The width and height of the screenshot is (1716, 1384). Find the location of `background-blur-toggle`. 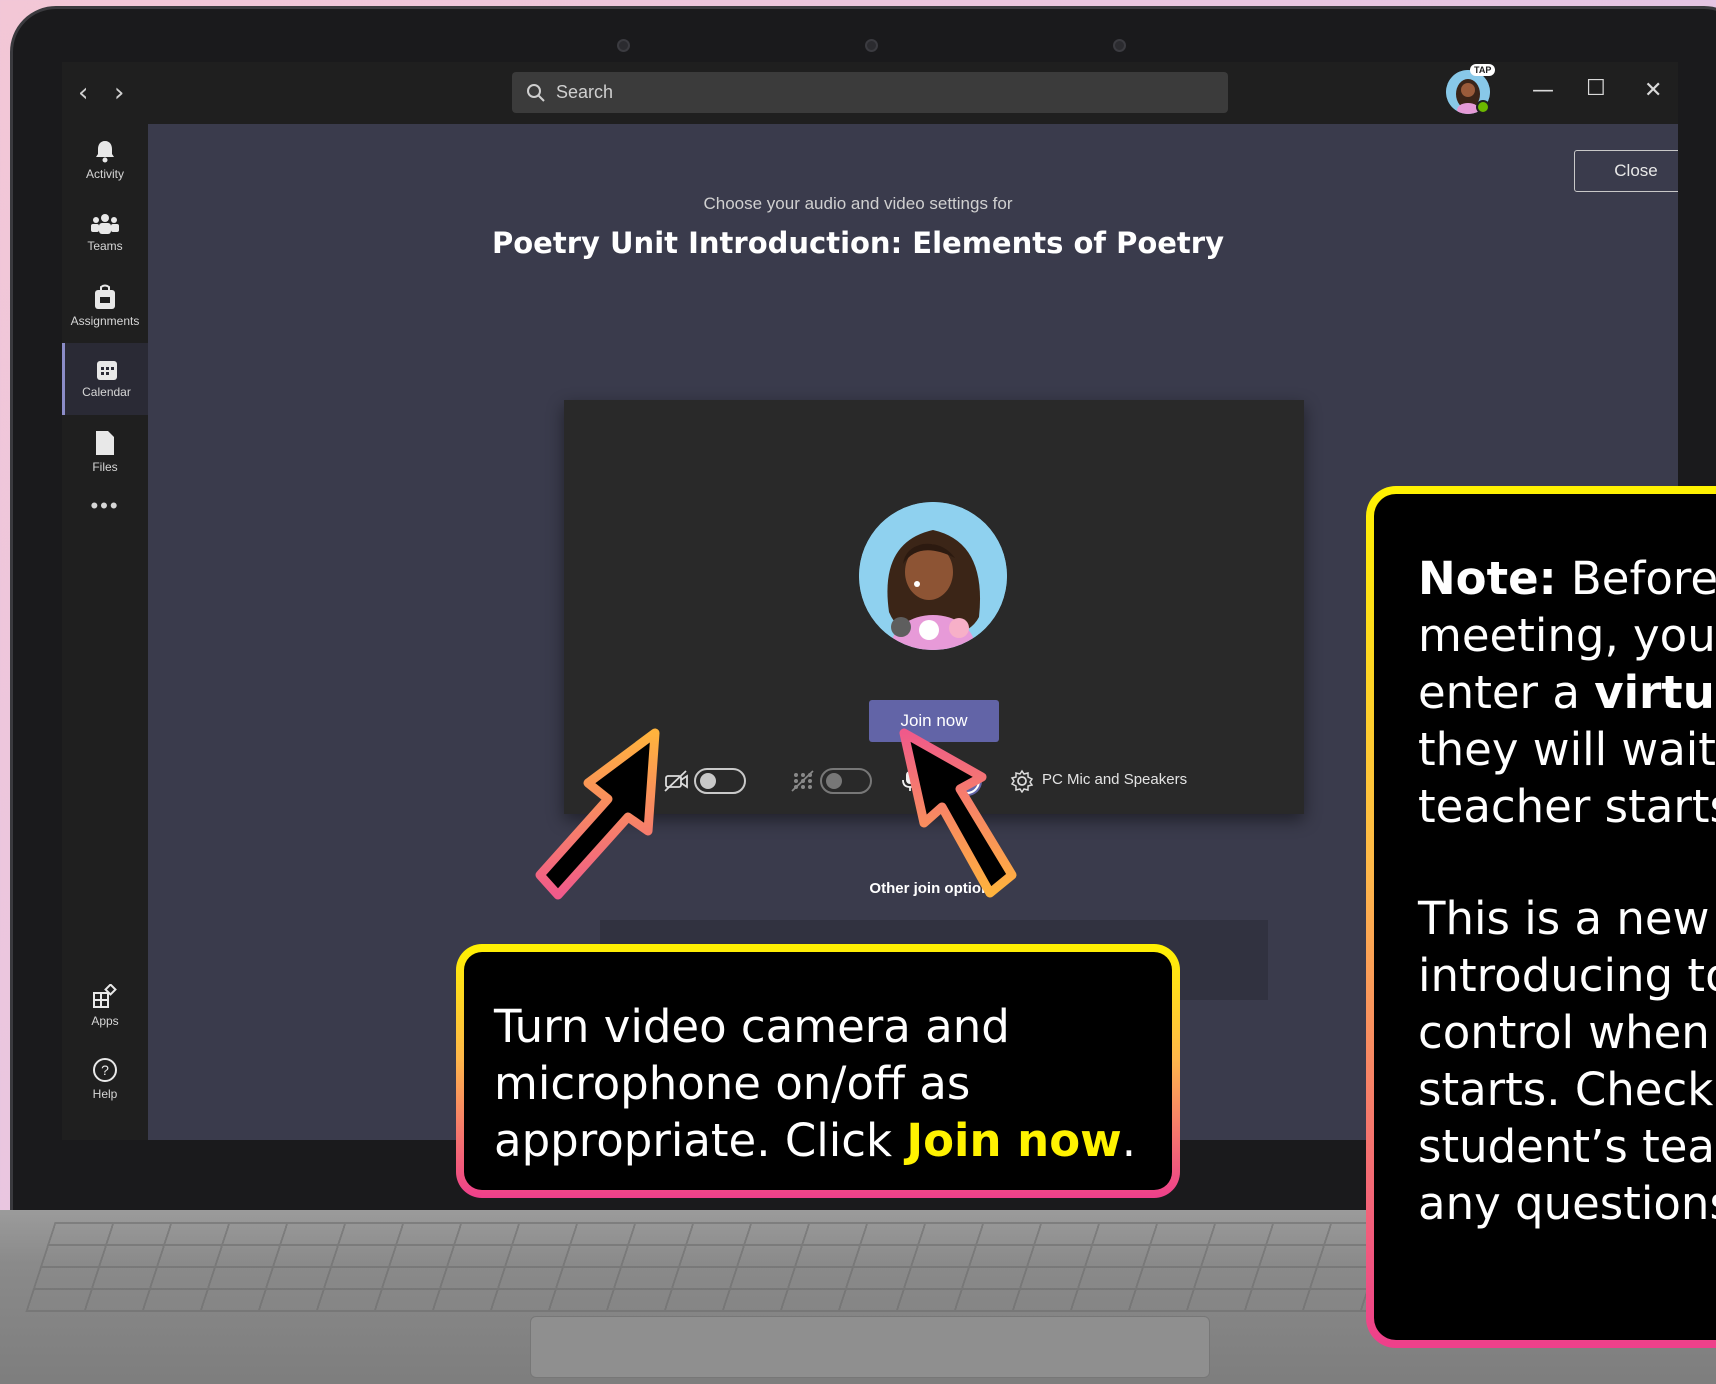

background-blur-toggle is located at coordinates (846, 781).